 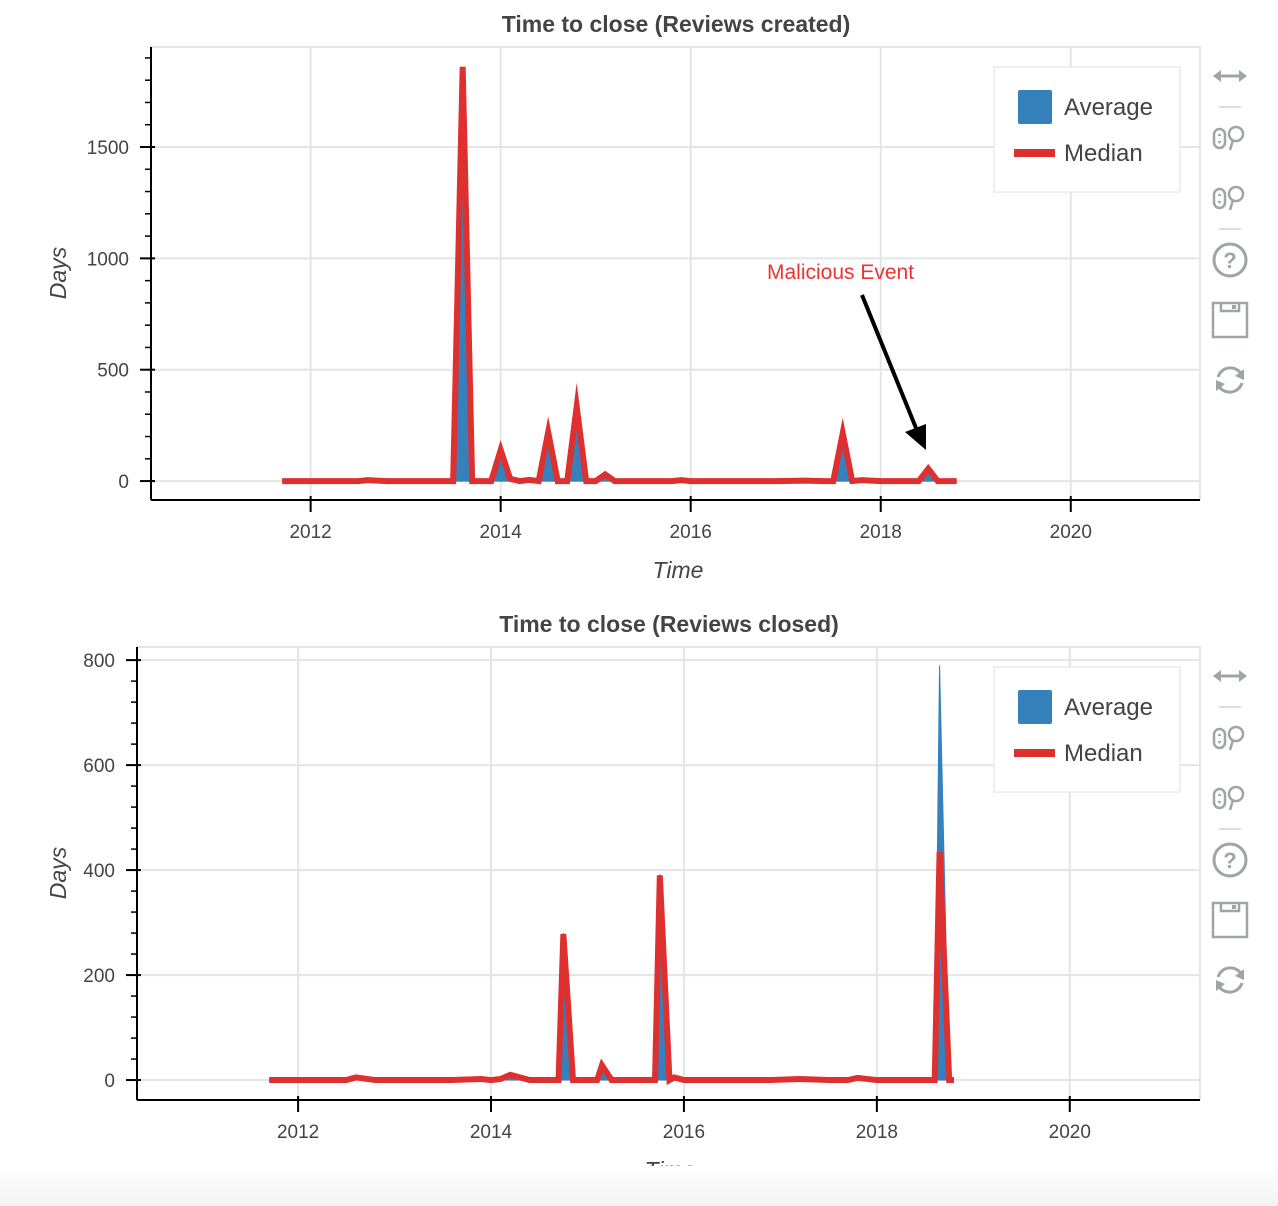 What do you see at coordinates (889, 361) in the screenshot?
I see `annotation-arrow` at bounding box center [889, 361].